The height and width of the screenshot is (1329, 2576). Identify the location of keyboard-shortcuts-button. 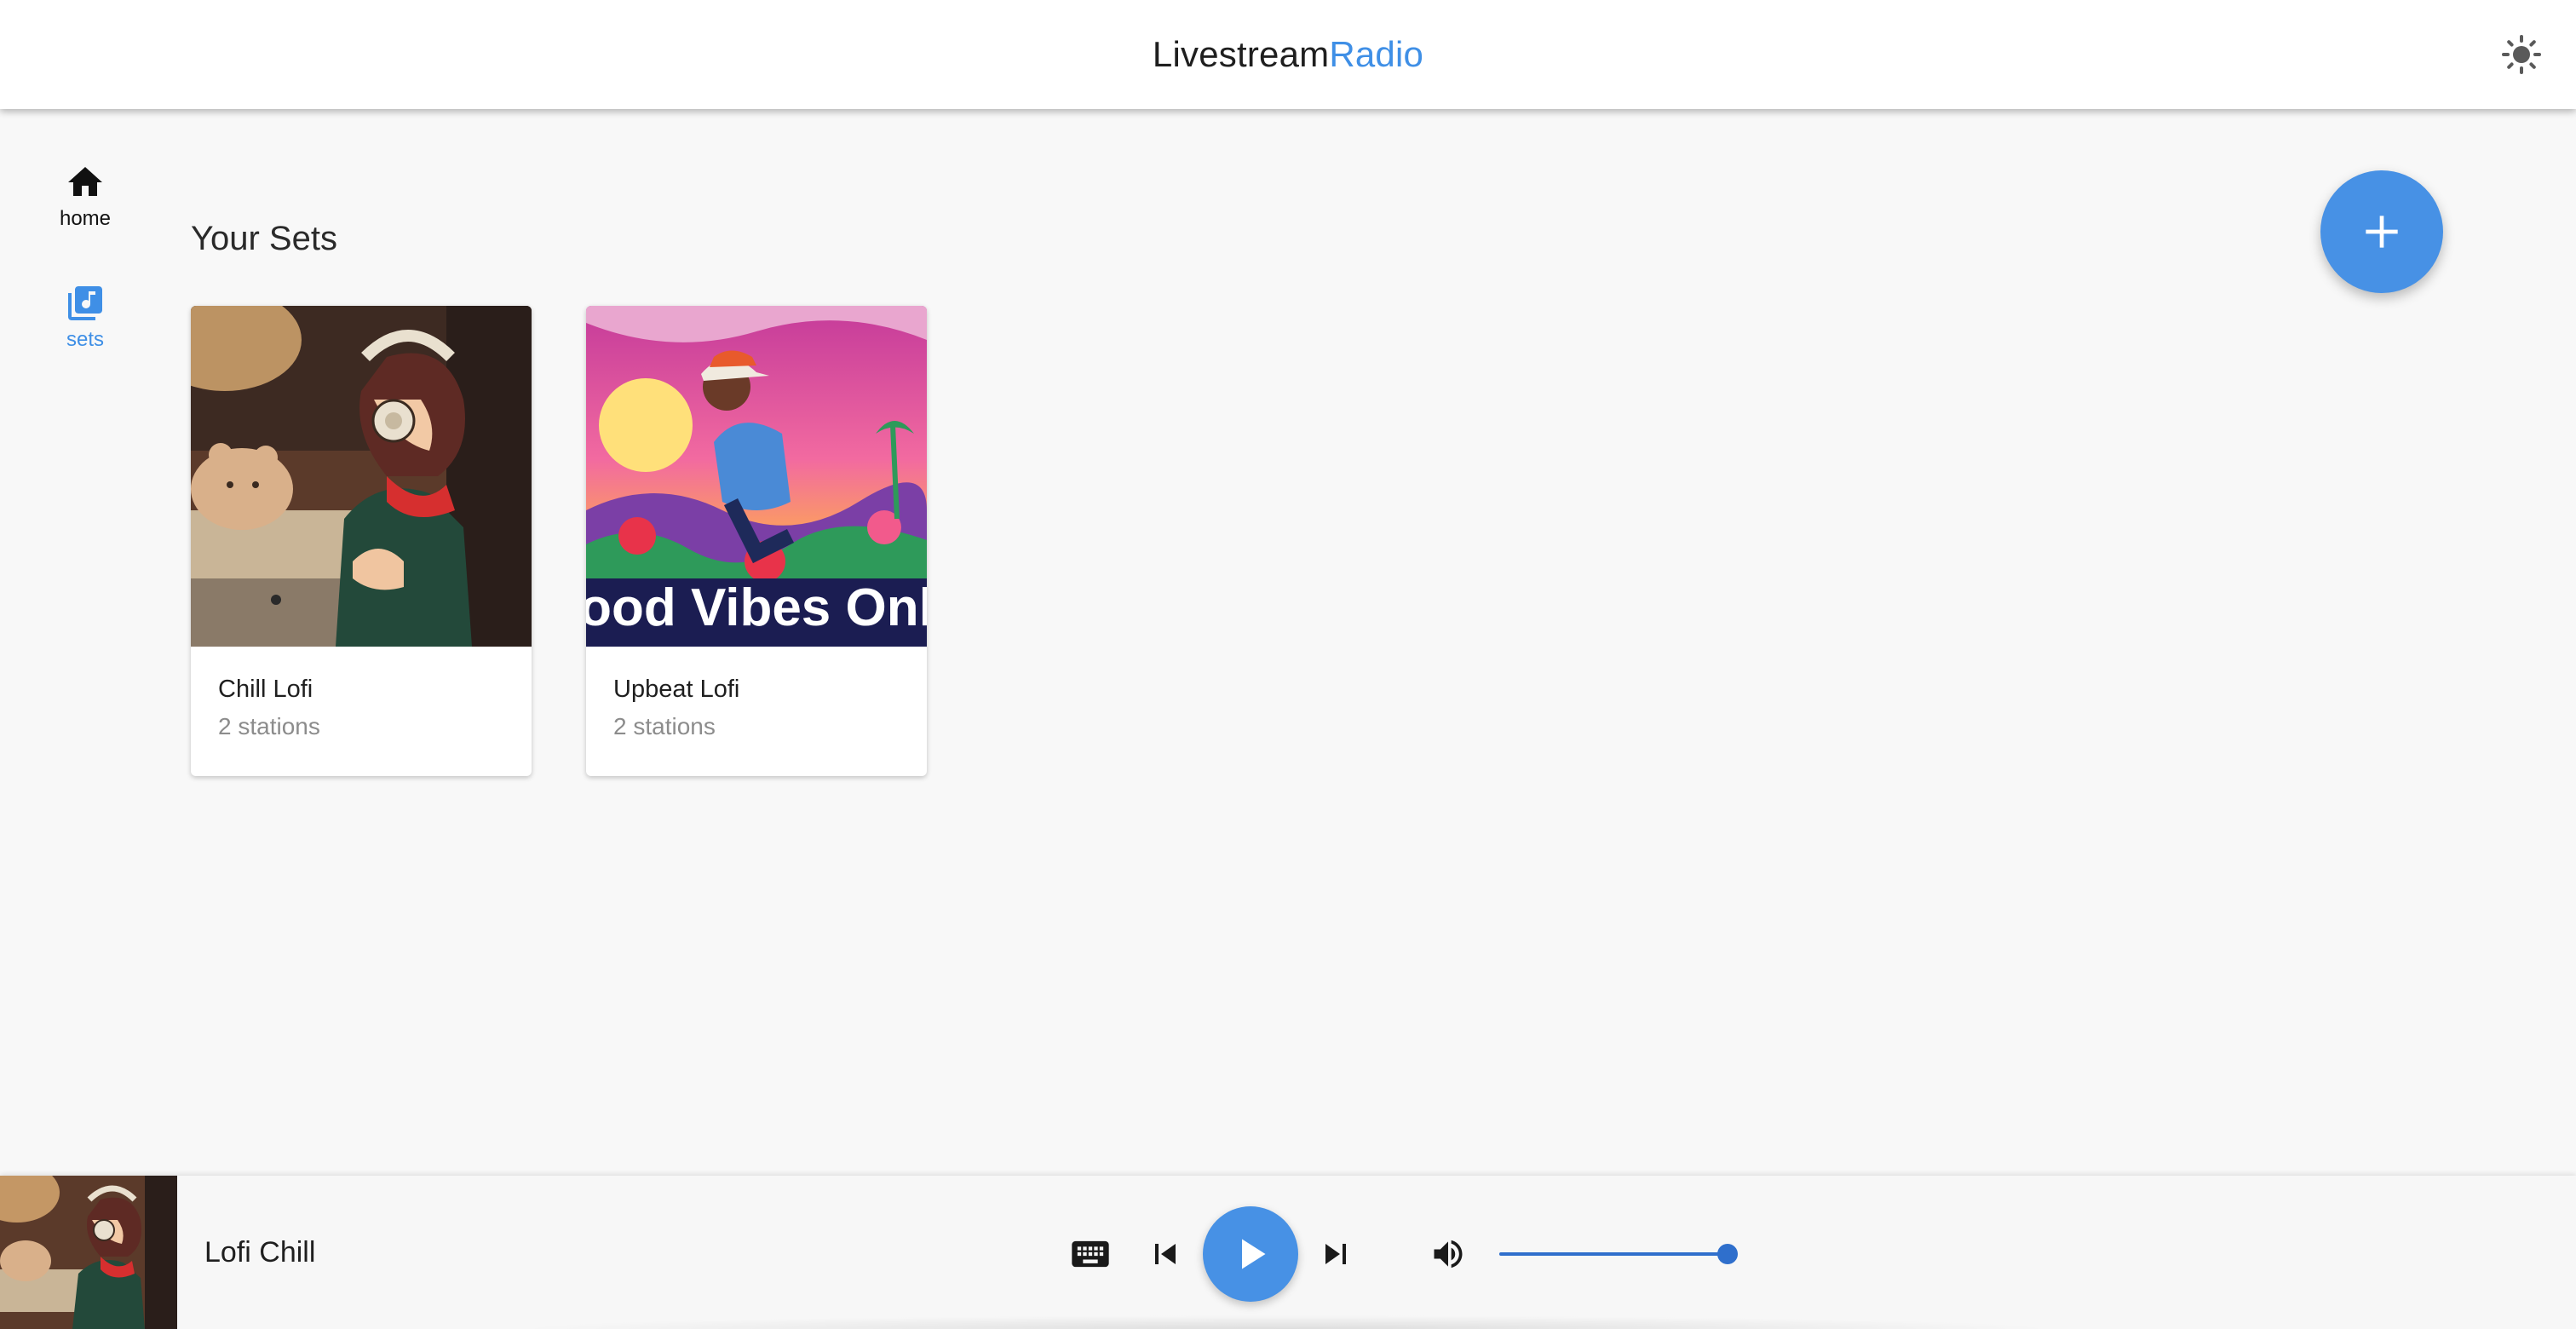
(1090, 1254).